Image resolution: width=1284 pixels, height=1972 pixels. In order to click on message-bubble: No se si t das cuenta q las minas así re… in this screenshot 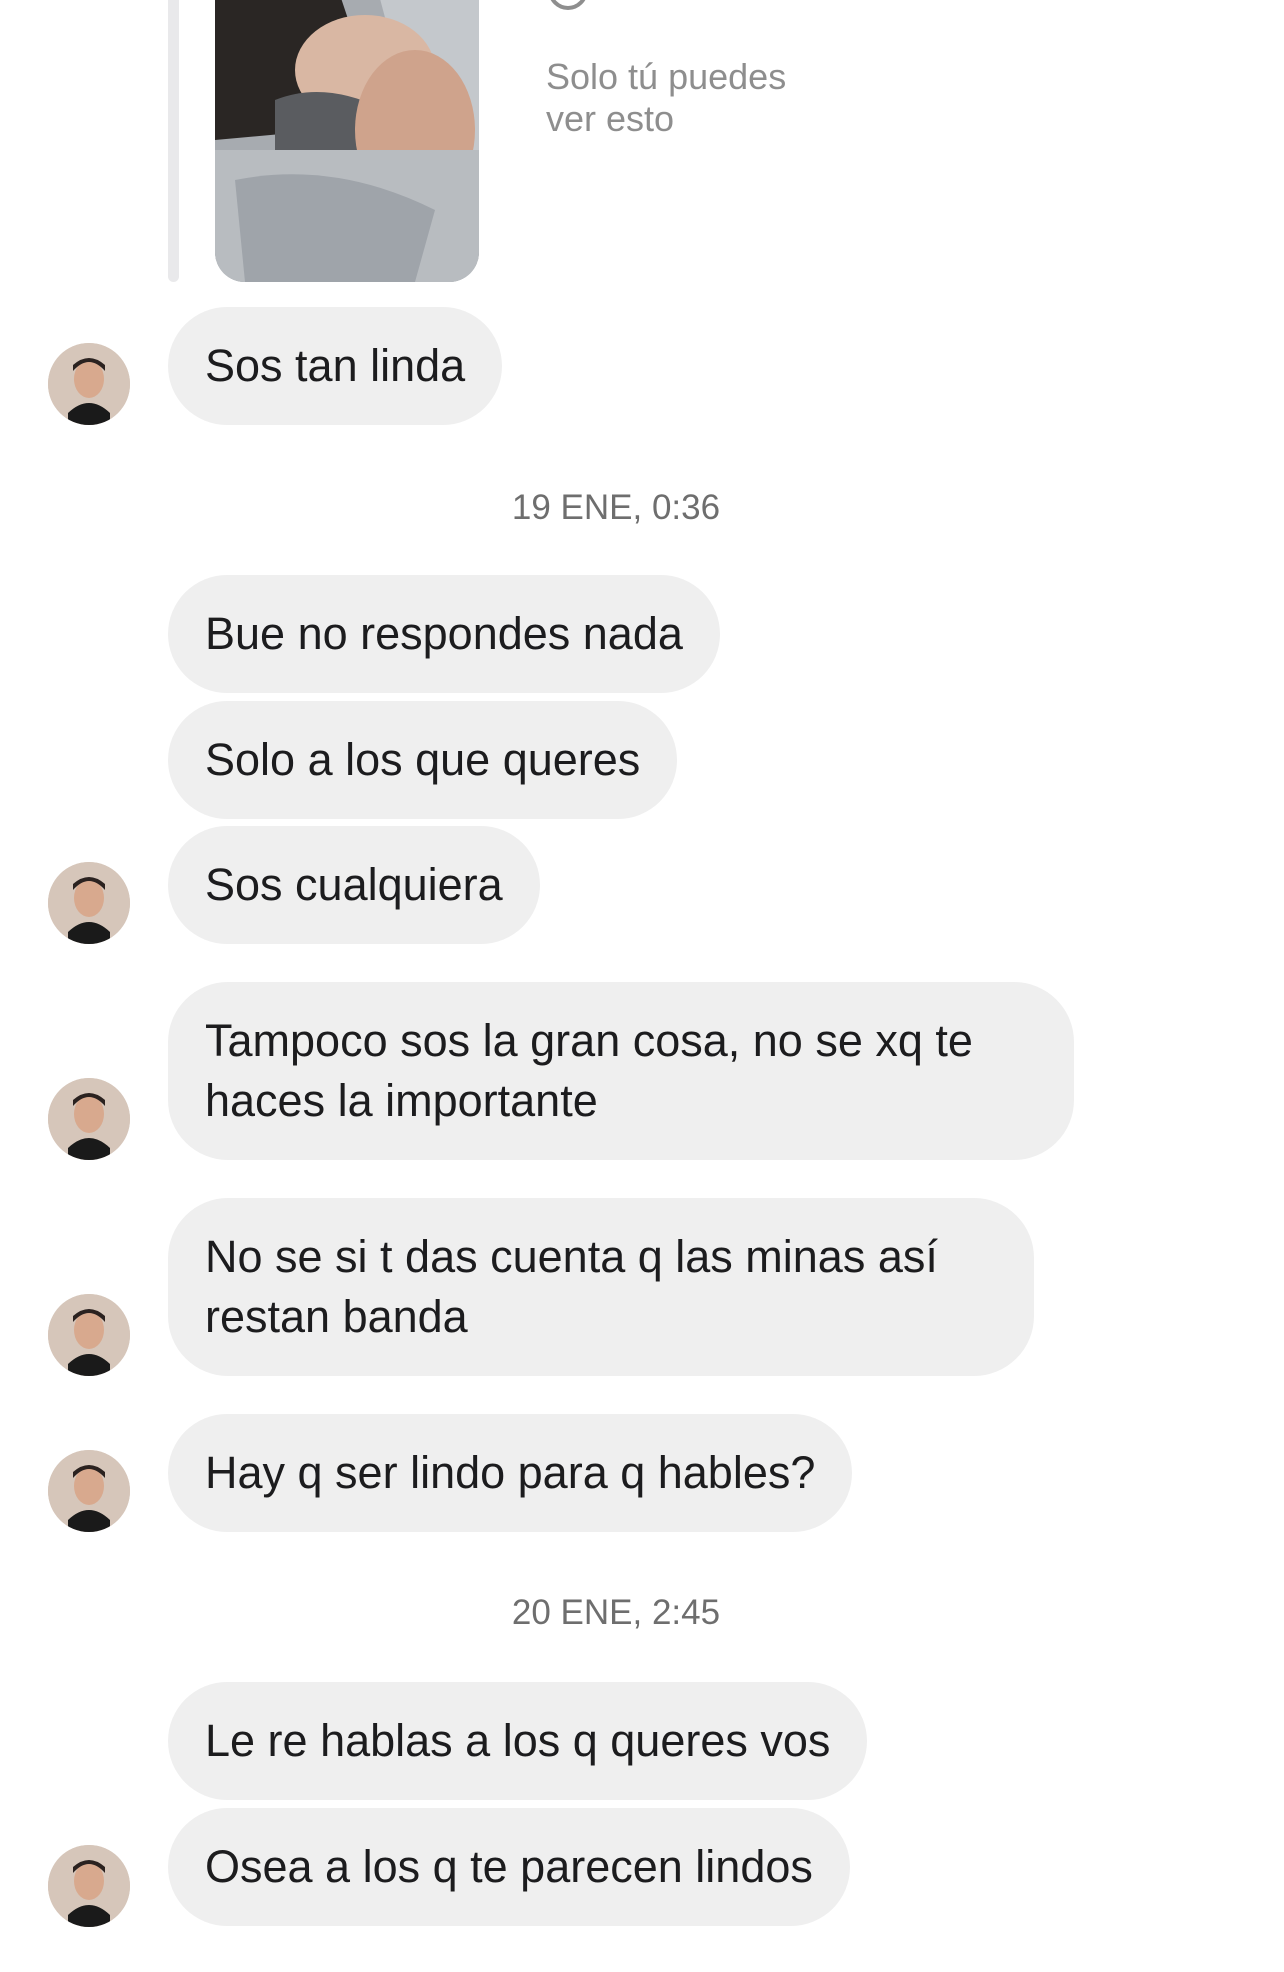, I will do `click(601, 1287)`.